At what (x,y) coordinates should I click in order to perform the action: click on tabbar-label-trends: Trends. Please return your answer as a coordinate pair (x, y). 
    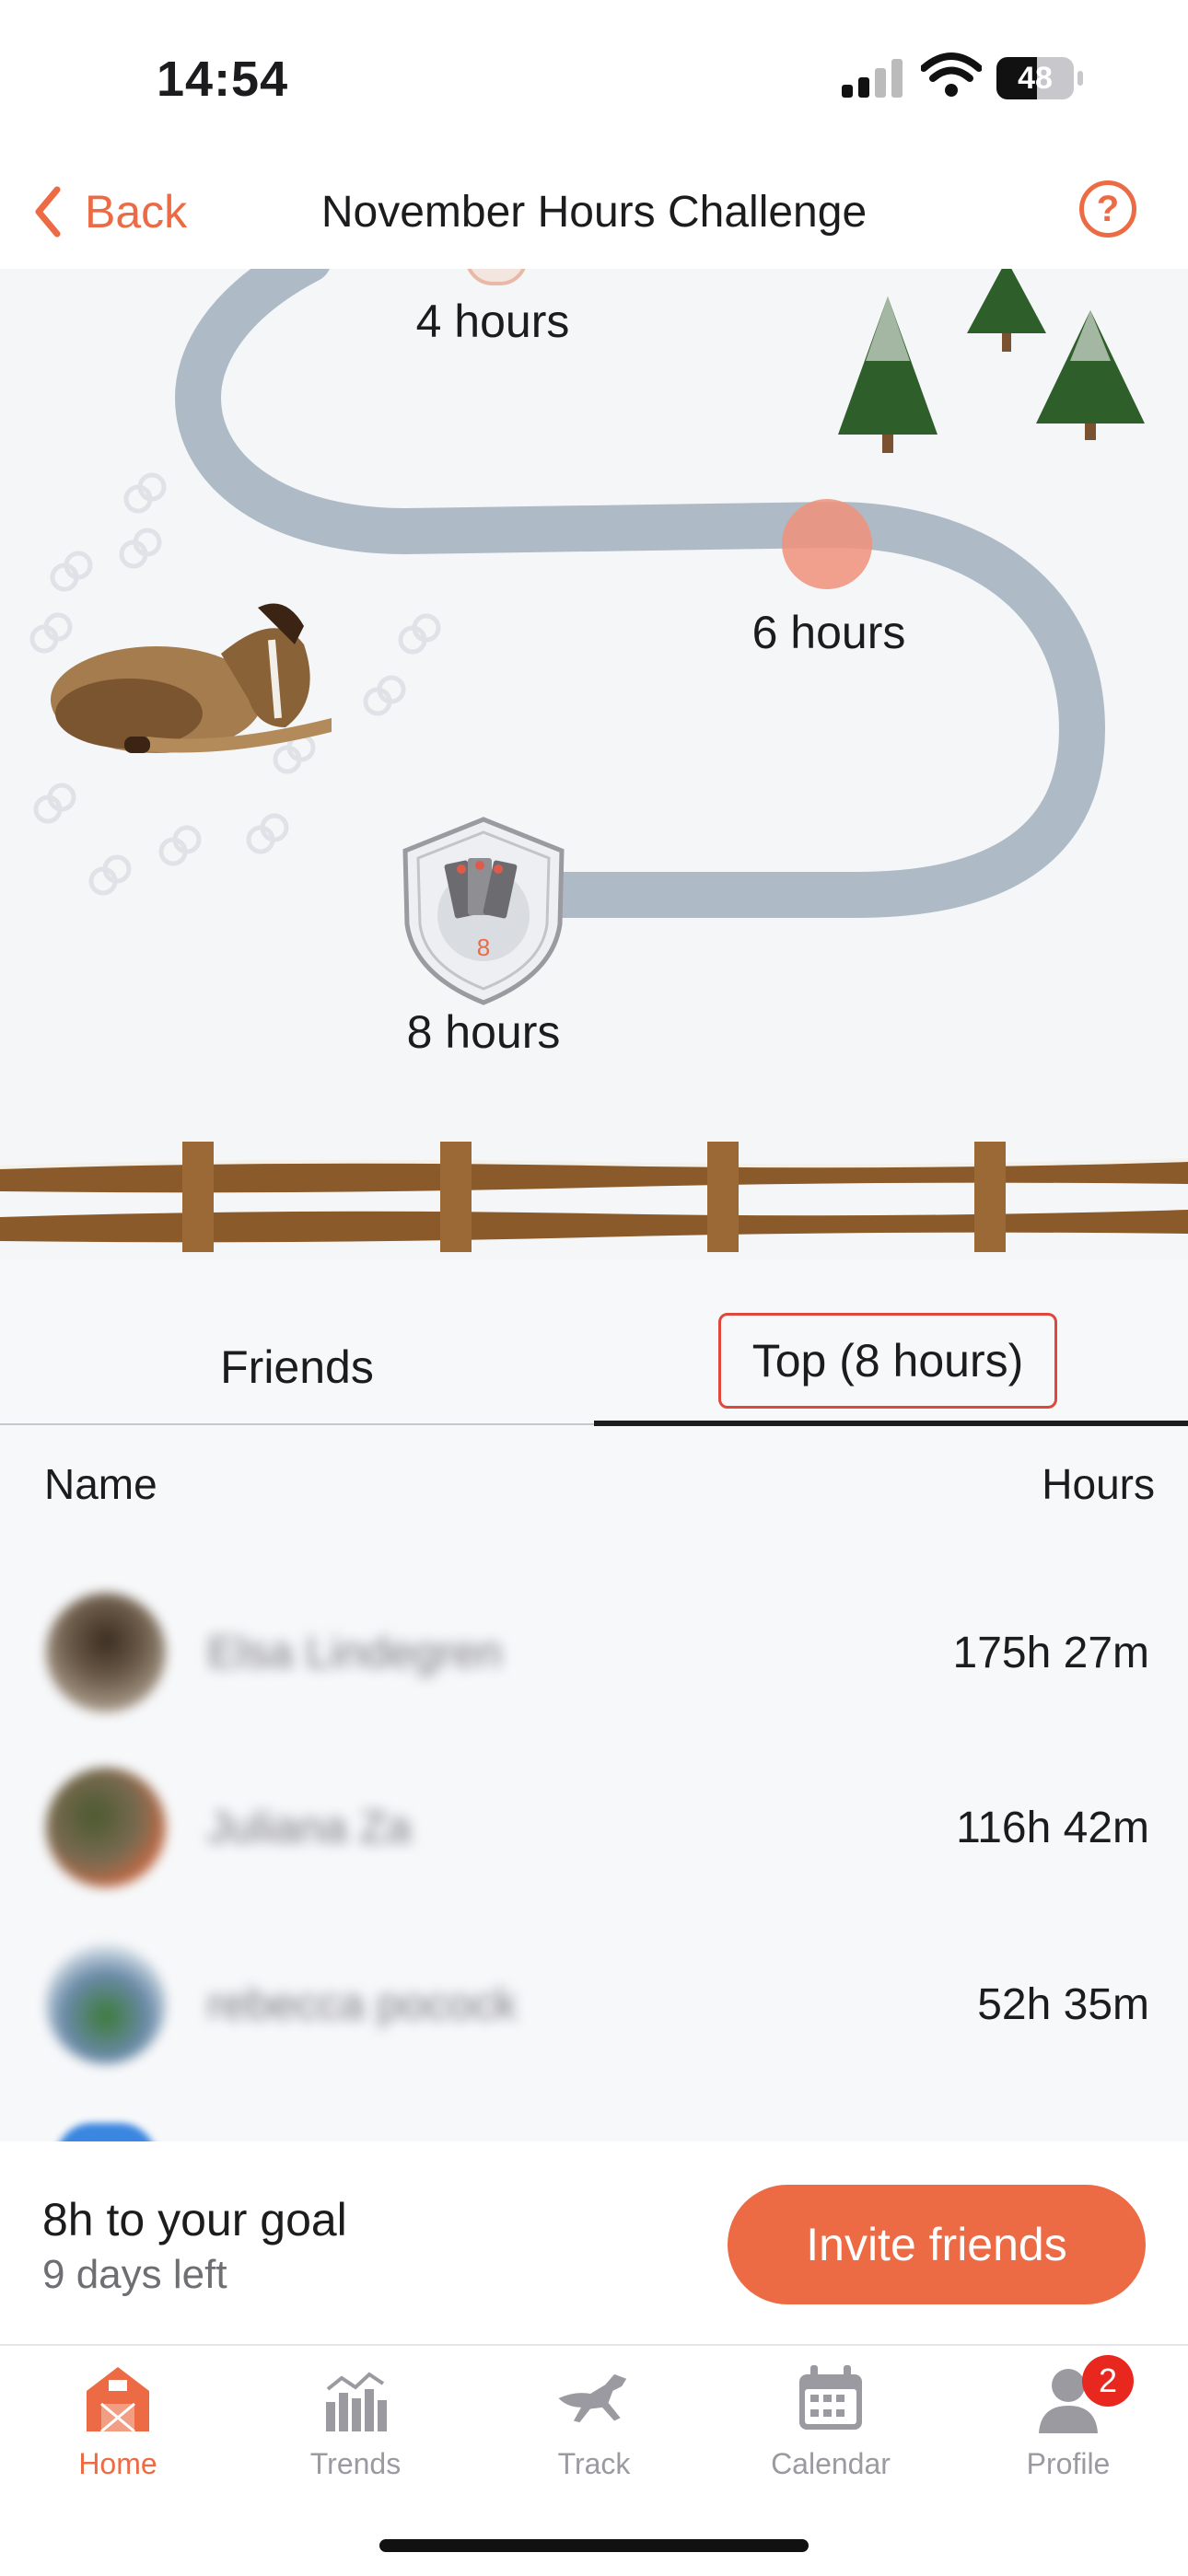
    Looking at the image, I should click on (355, 2463).